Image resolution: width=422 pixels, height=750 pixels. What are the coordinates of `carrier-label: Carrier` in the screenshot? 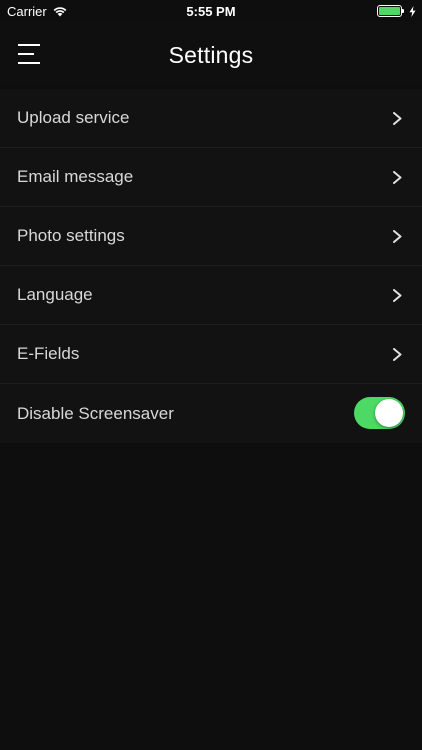 It's located at (27, 11).